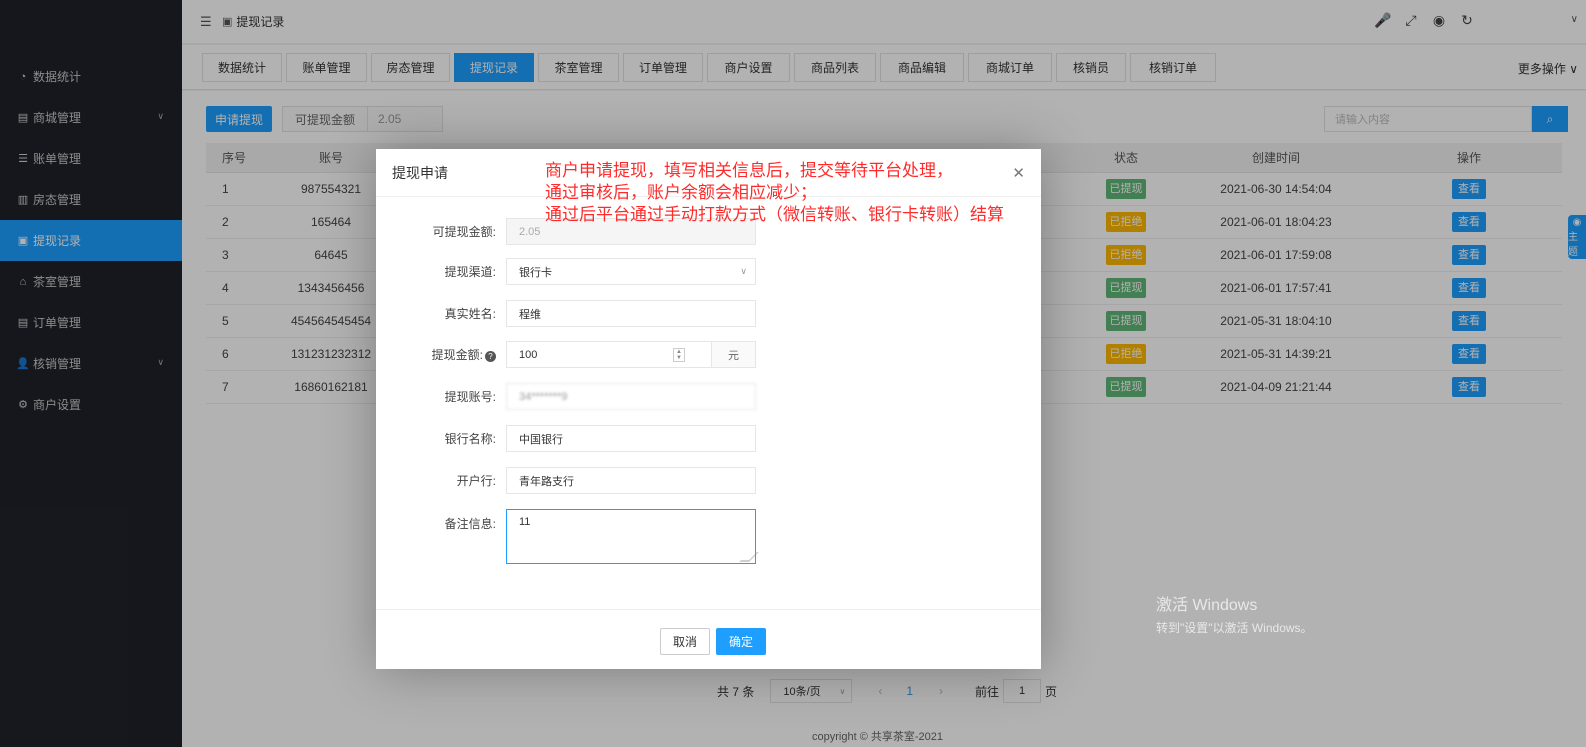 The image size is (1586, 747). What do you see at coordinates (631, 396) in the screenshot?
I see `account-field: 34*******9` at bounding box center [631, 396].